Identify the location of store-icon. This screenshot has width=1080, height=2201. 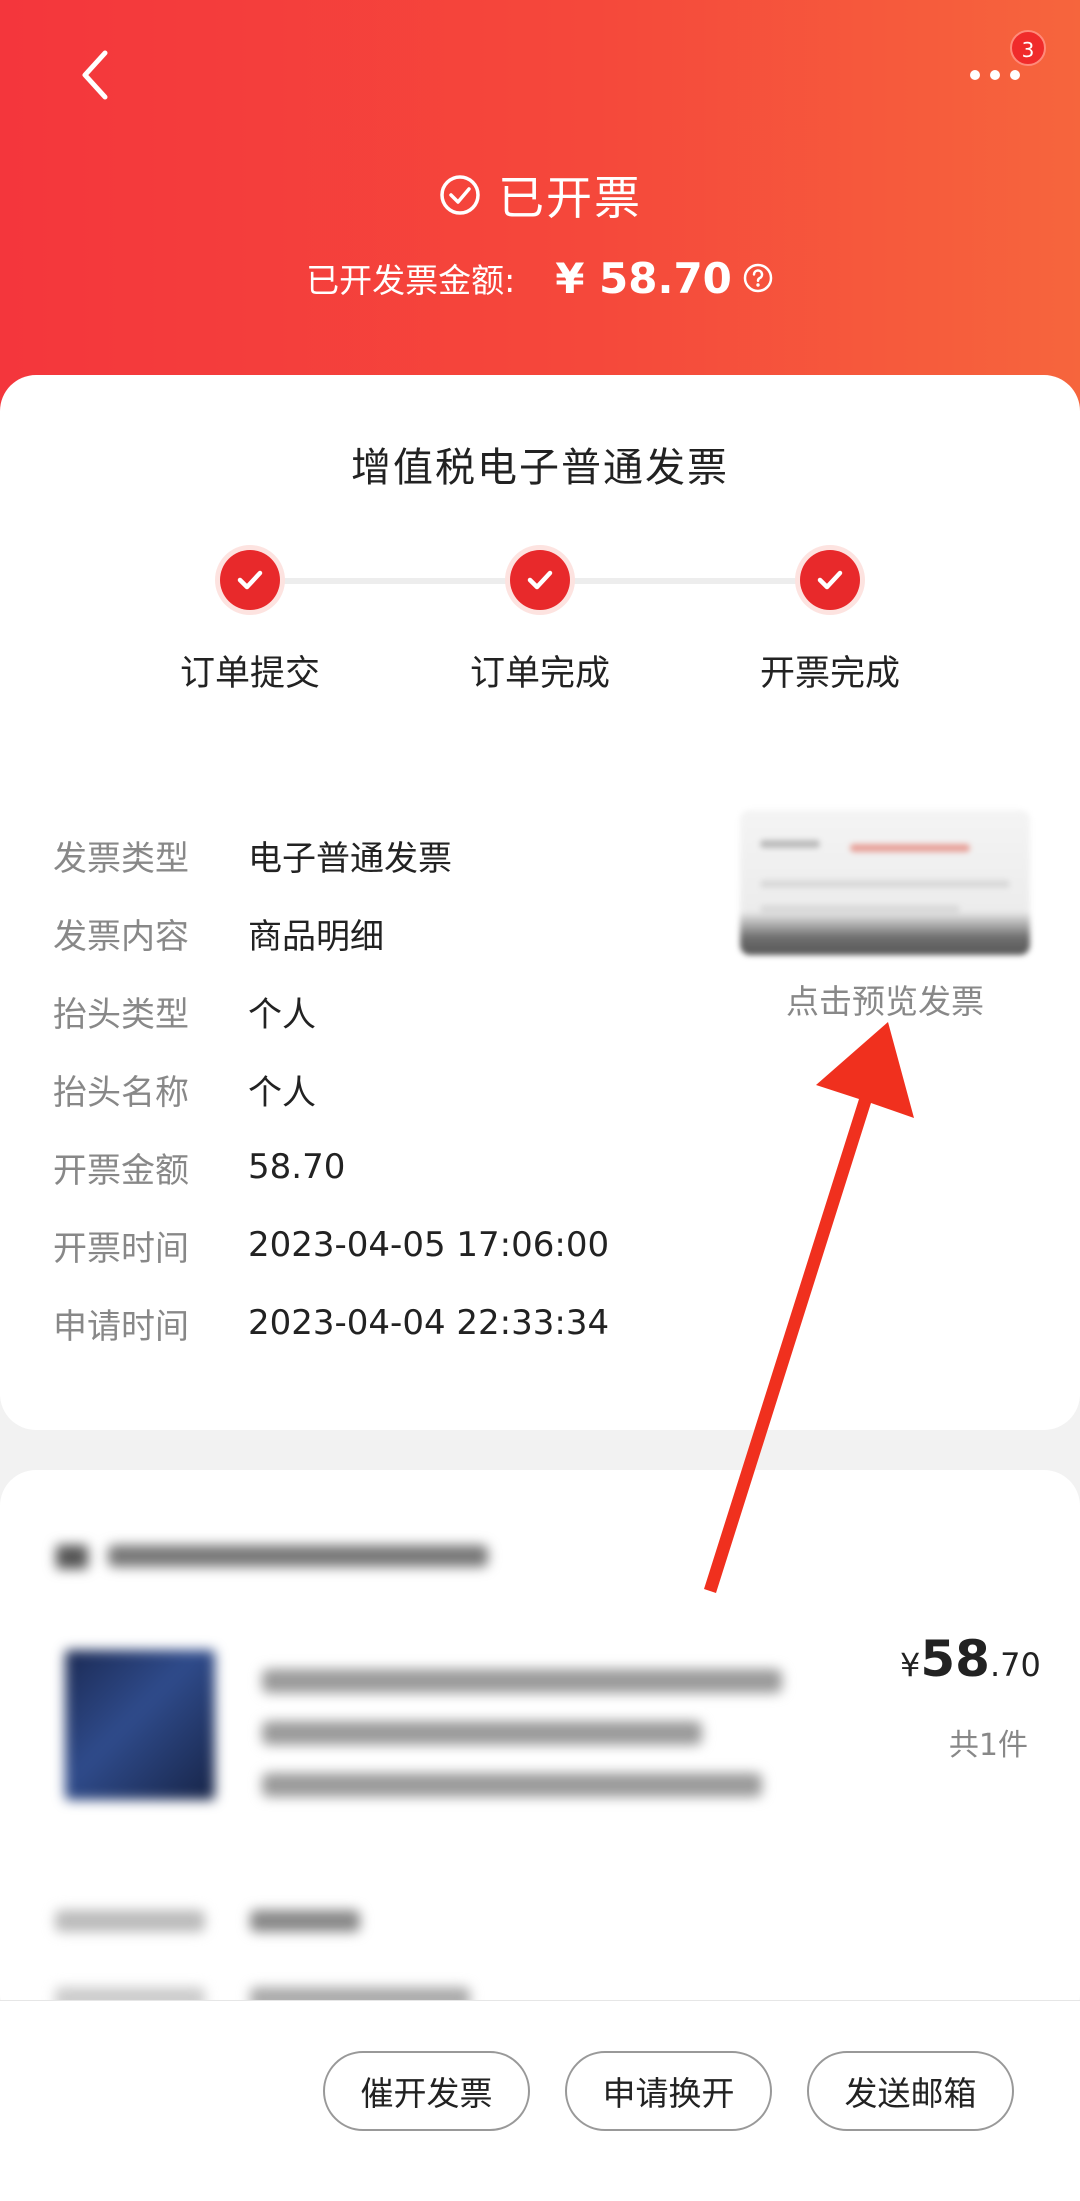
(72, 1557).